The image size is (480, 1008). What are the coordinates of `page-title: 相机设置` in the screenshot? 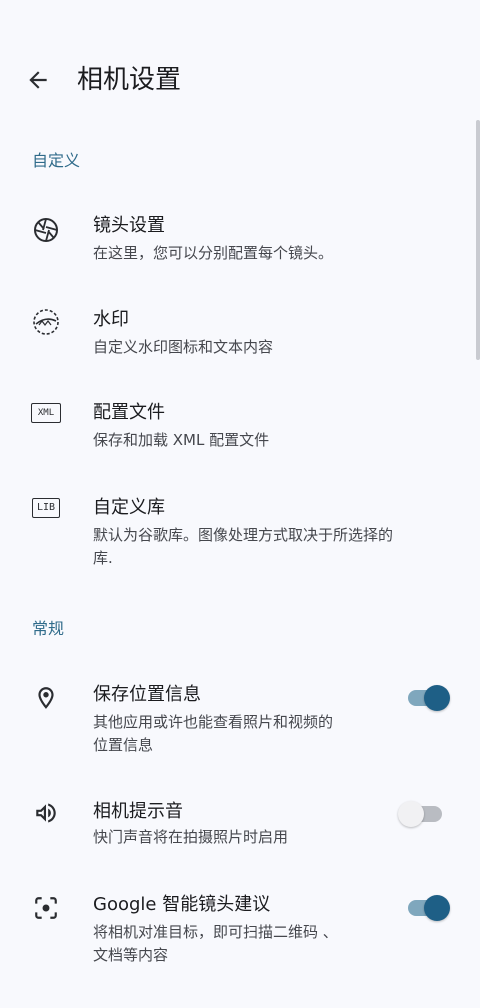 It's located at (129, 80).